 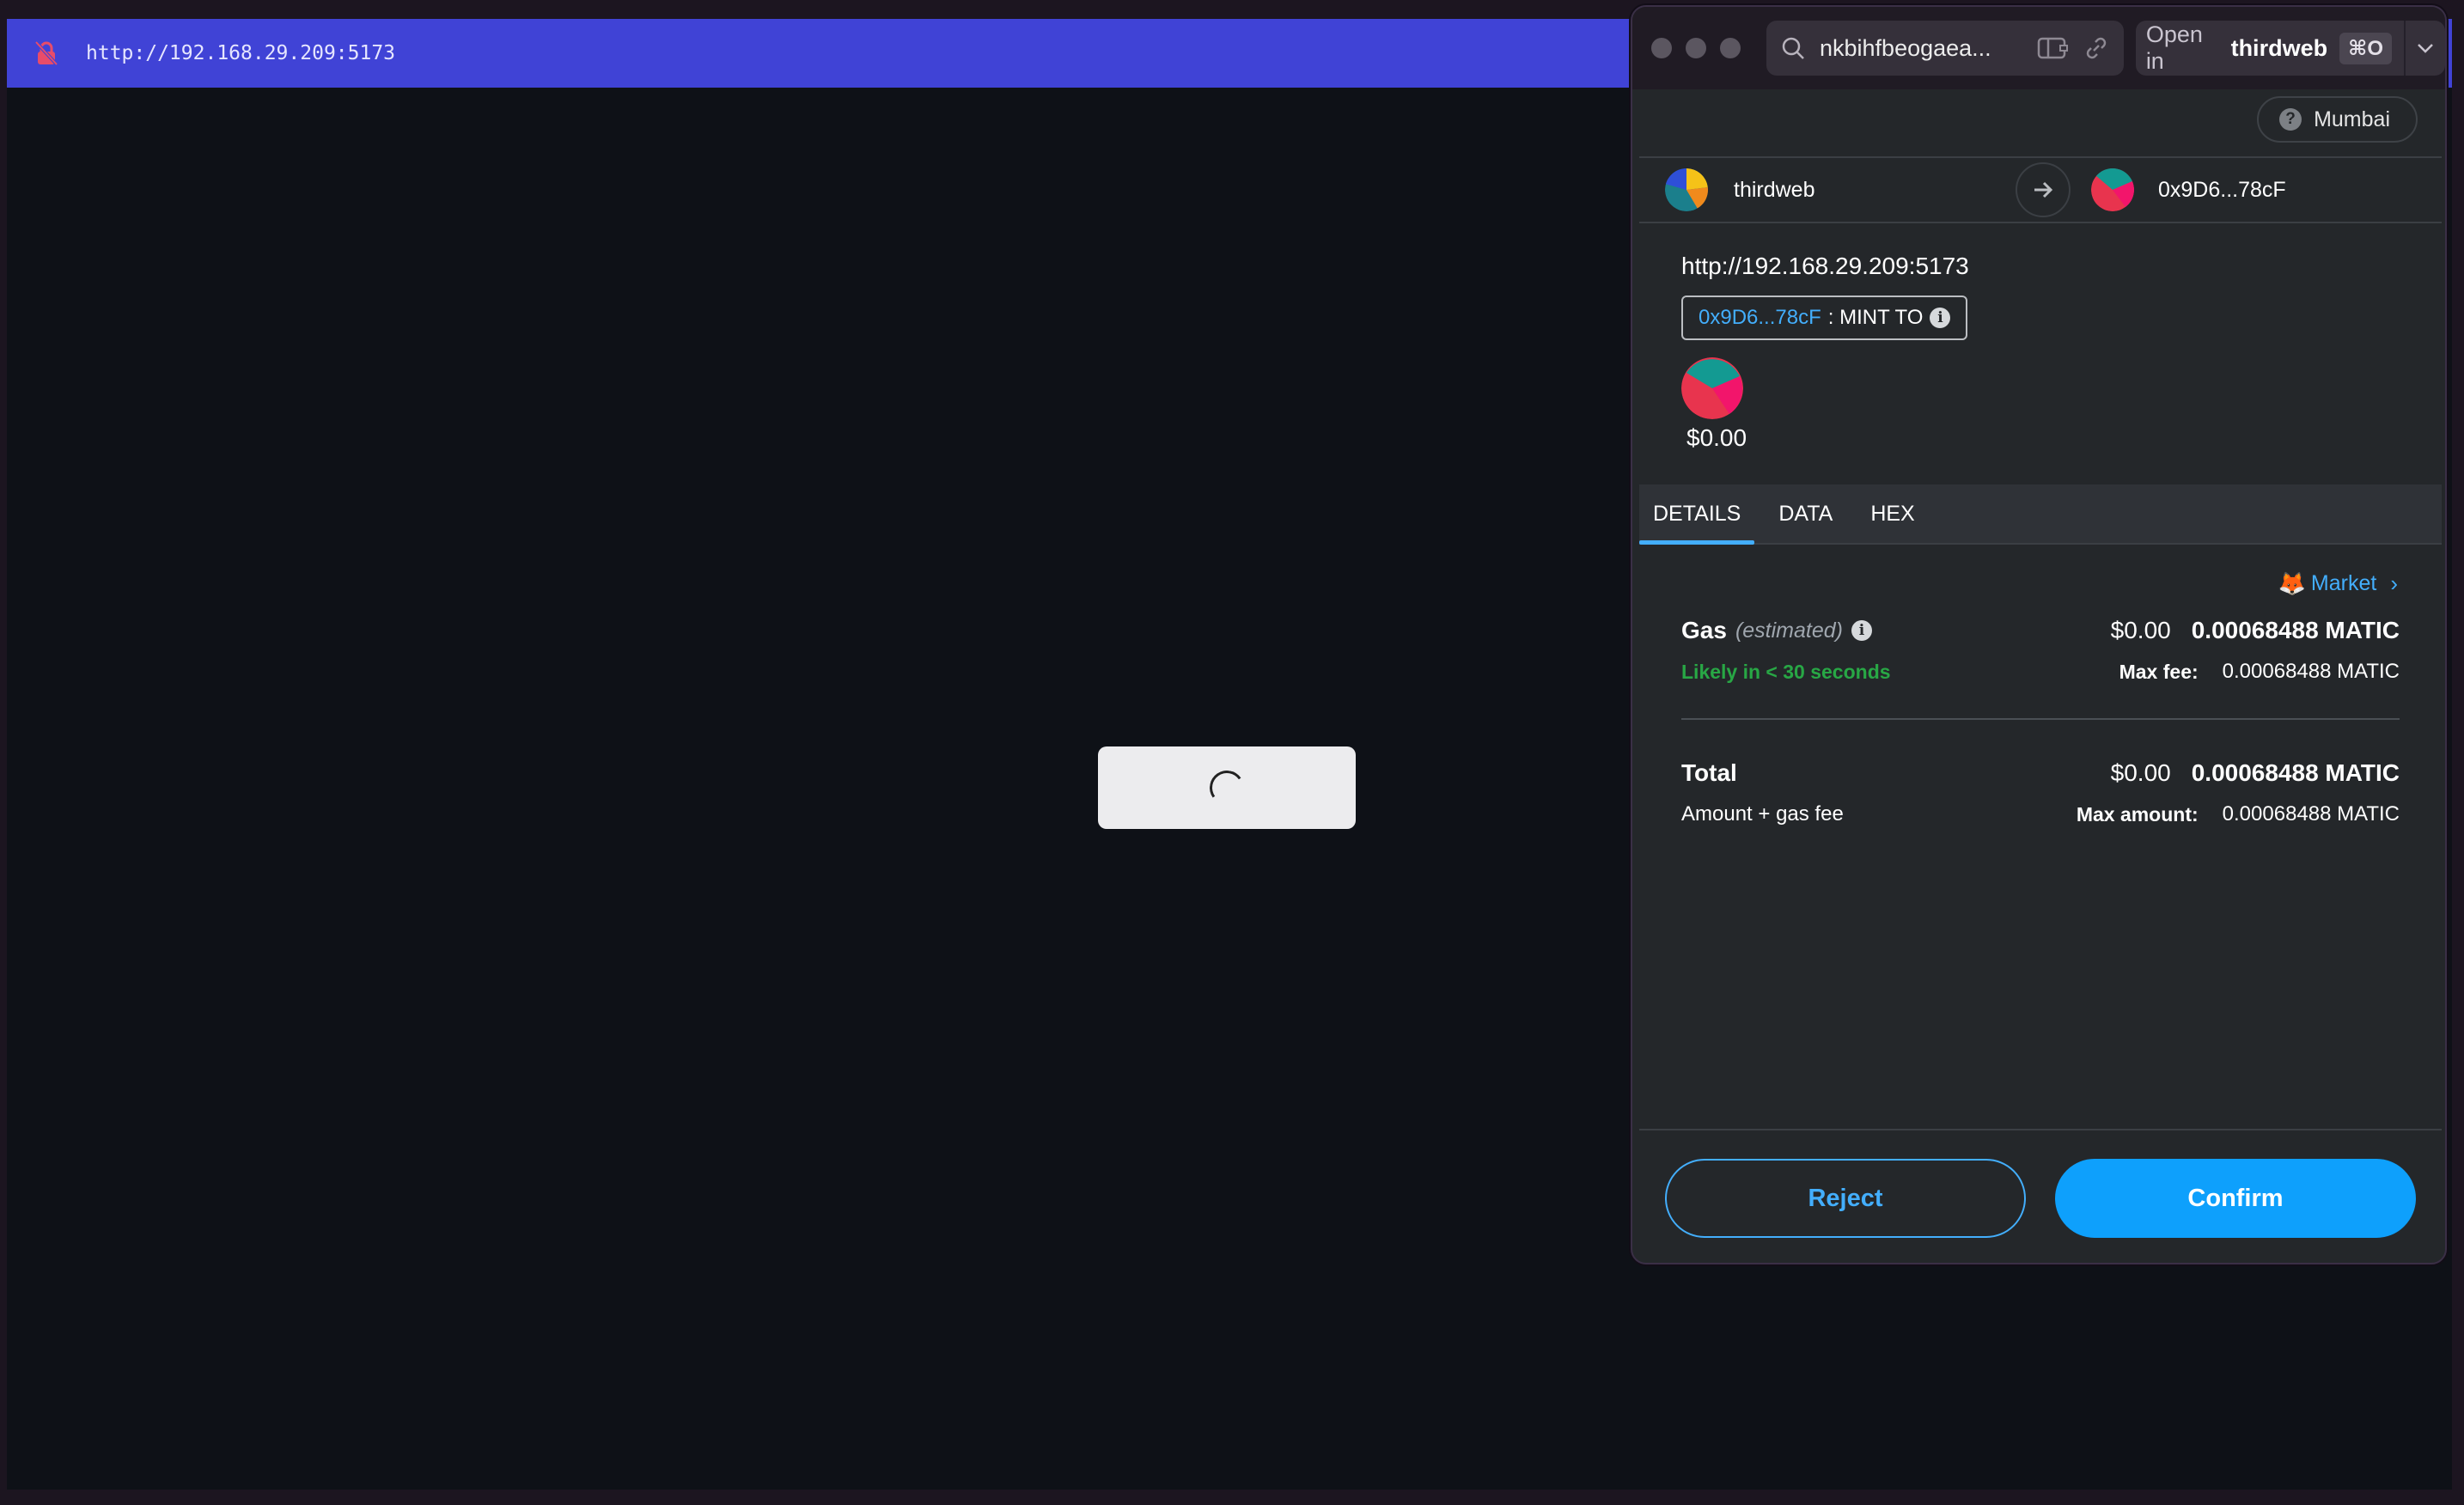 What do you see at coordinates (1875, 317) in the screenshot?
I see `method-name: : MINT TO` at bounding box center [1875, 317].